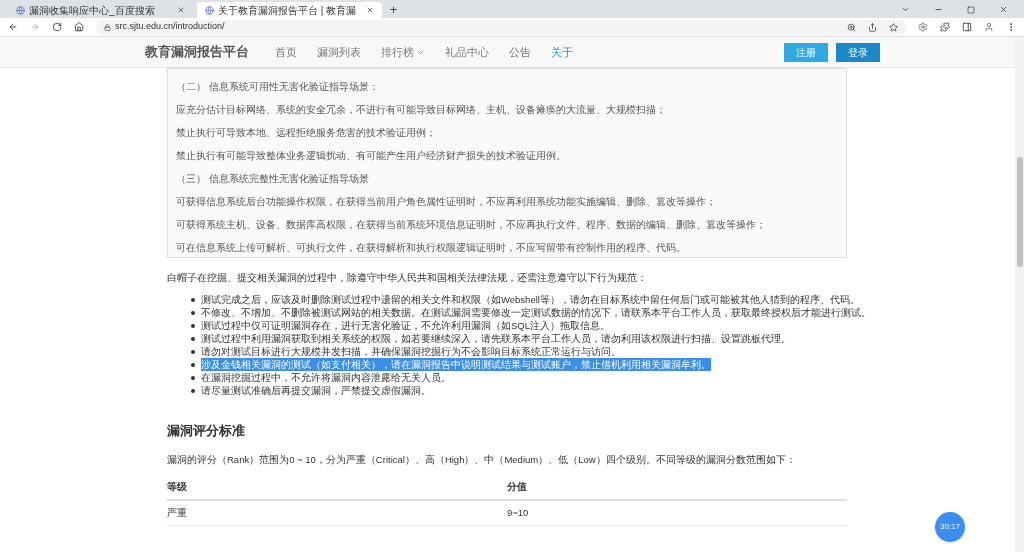 The height and width of the screenshot is (552, 1024). I want to click on document-line: 应充分估计目标网络、系统的安全冗余，不进行有可能导致目标网络、主机、设备瘫痪的大流量、大规模扫描；, so click(421, 109).